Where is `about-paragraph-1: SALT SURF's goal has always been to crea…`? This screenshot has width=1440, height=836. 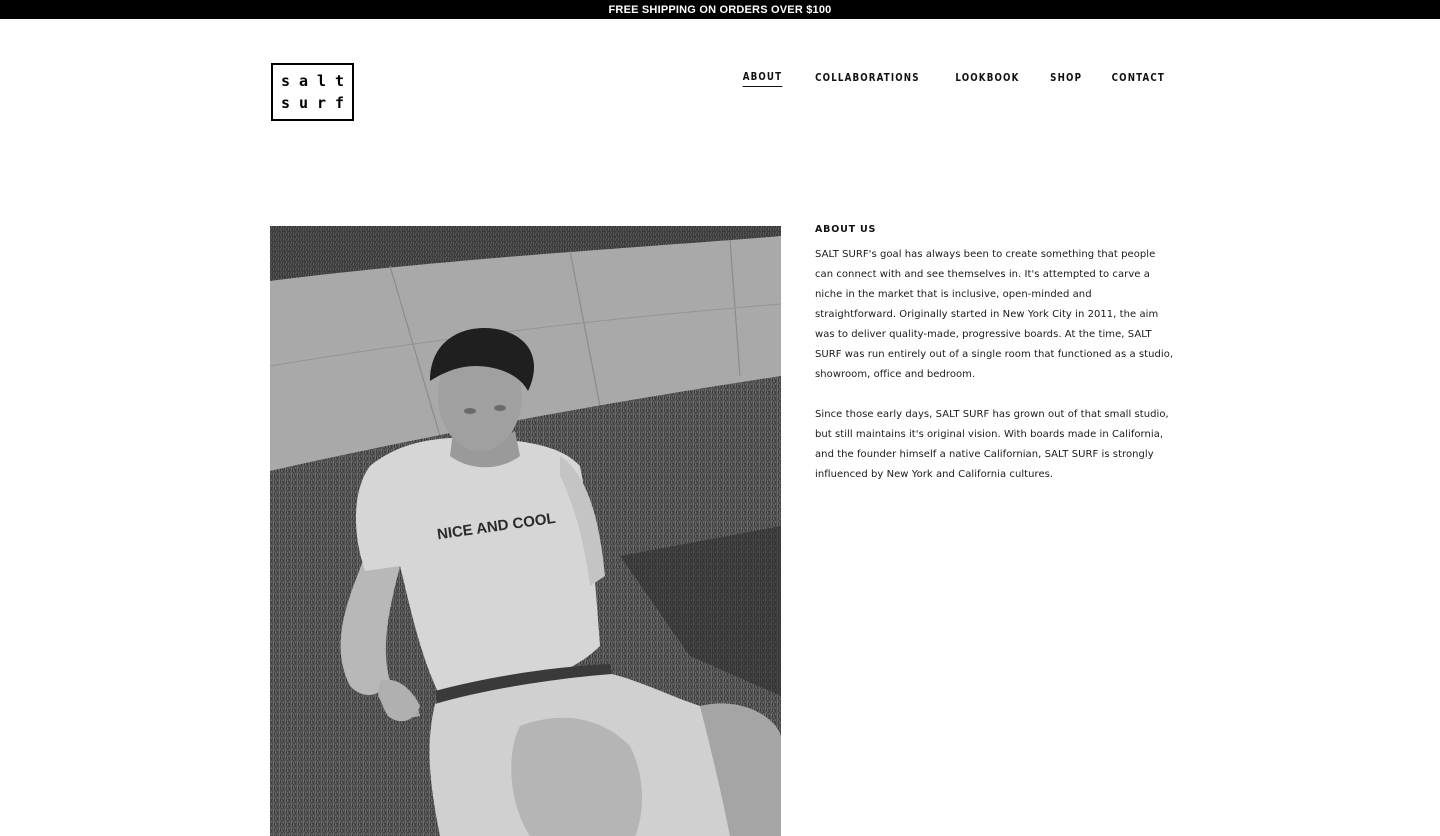 about-paragraph-1: SALT SURF's goal has always been to crea… is located at coordinates (994, 314).